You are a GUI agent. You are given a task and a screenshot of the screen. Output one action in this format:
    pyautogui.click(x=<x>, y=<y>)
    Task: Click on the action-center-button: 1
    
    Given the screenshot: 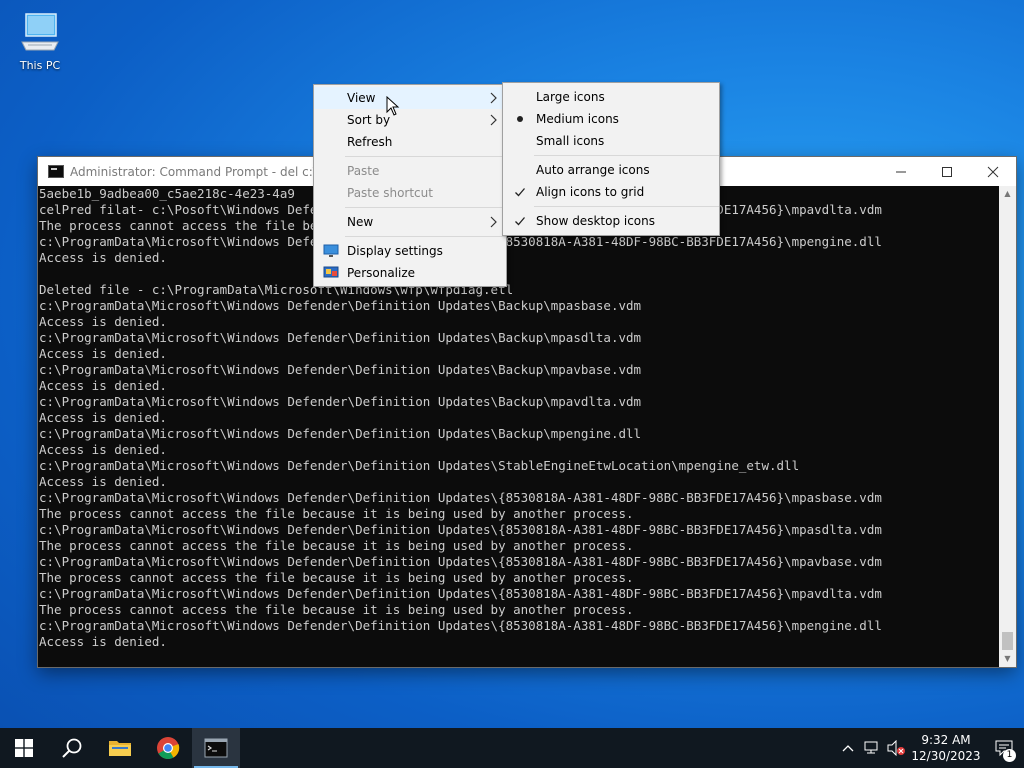 What is the action you would take?
    pyautogui.click(x=1004, y=748)
    